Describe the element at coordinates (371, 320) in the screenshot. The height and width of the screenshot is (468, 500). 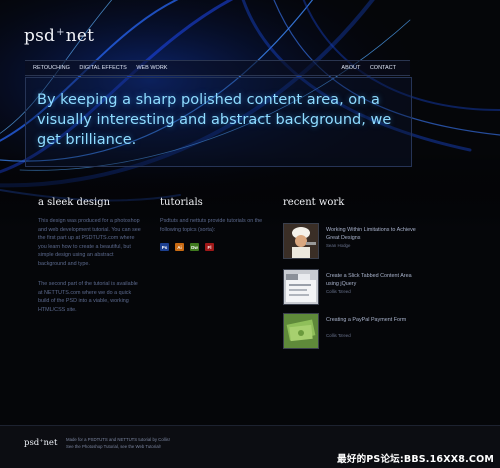
I see `recent-work-title-3: Creating a PayPal Payment Form` at that location.